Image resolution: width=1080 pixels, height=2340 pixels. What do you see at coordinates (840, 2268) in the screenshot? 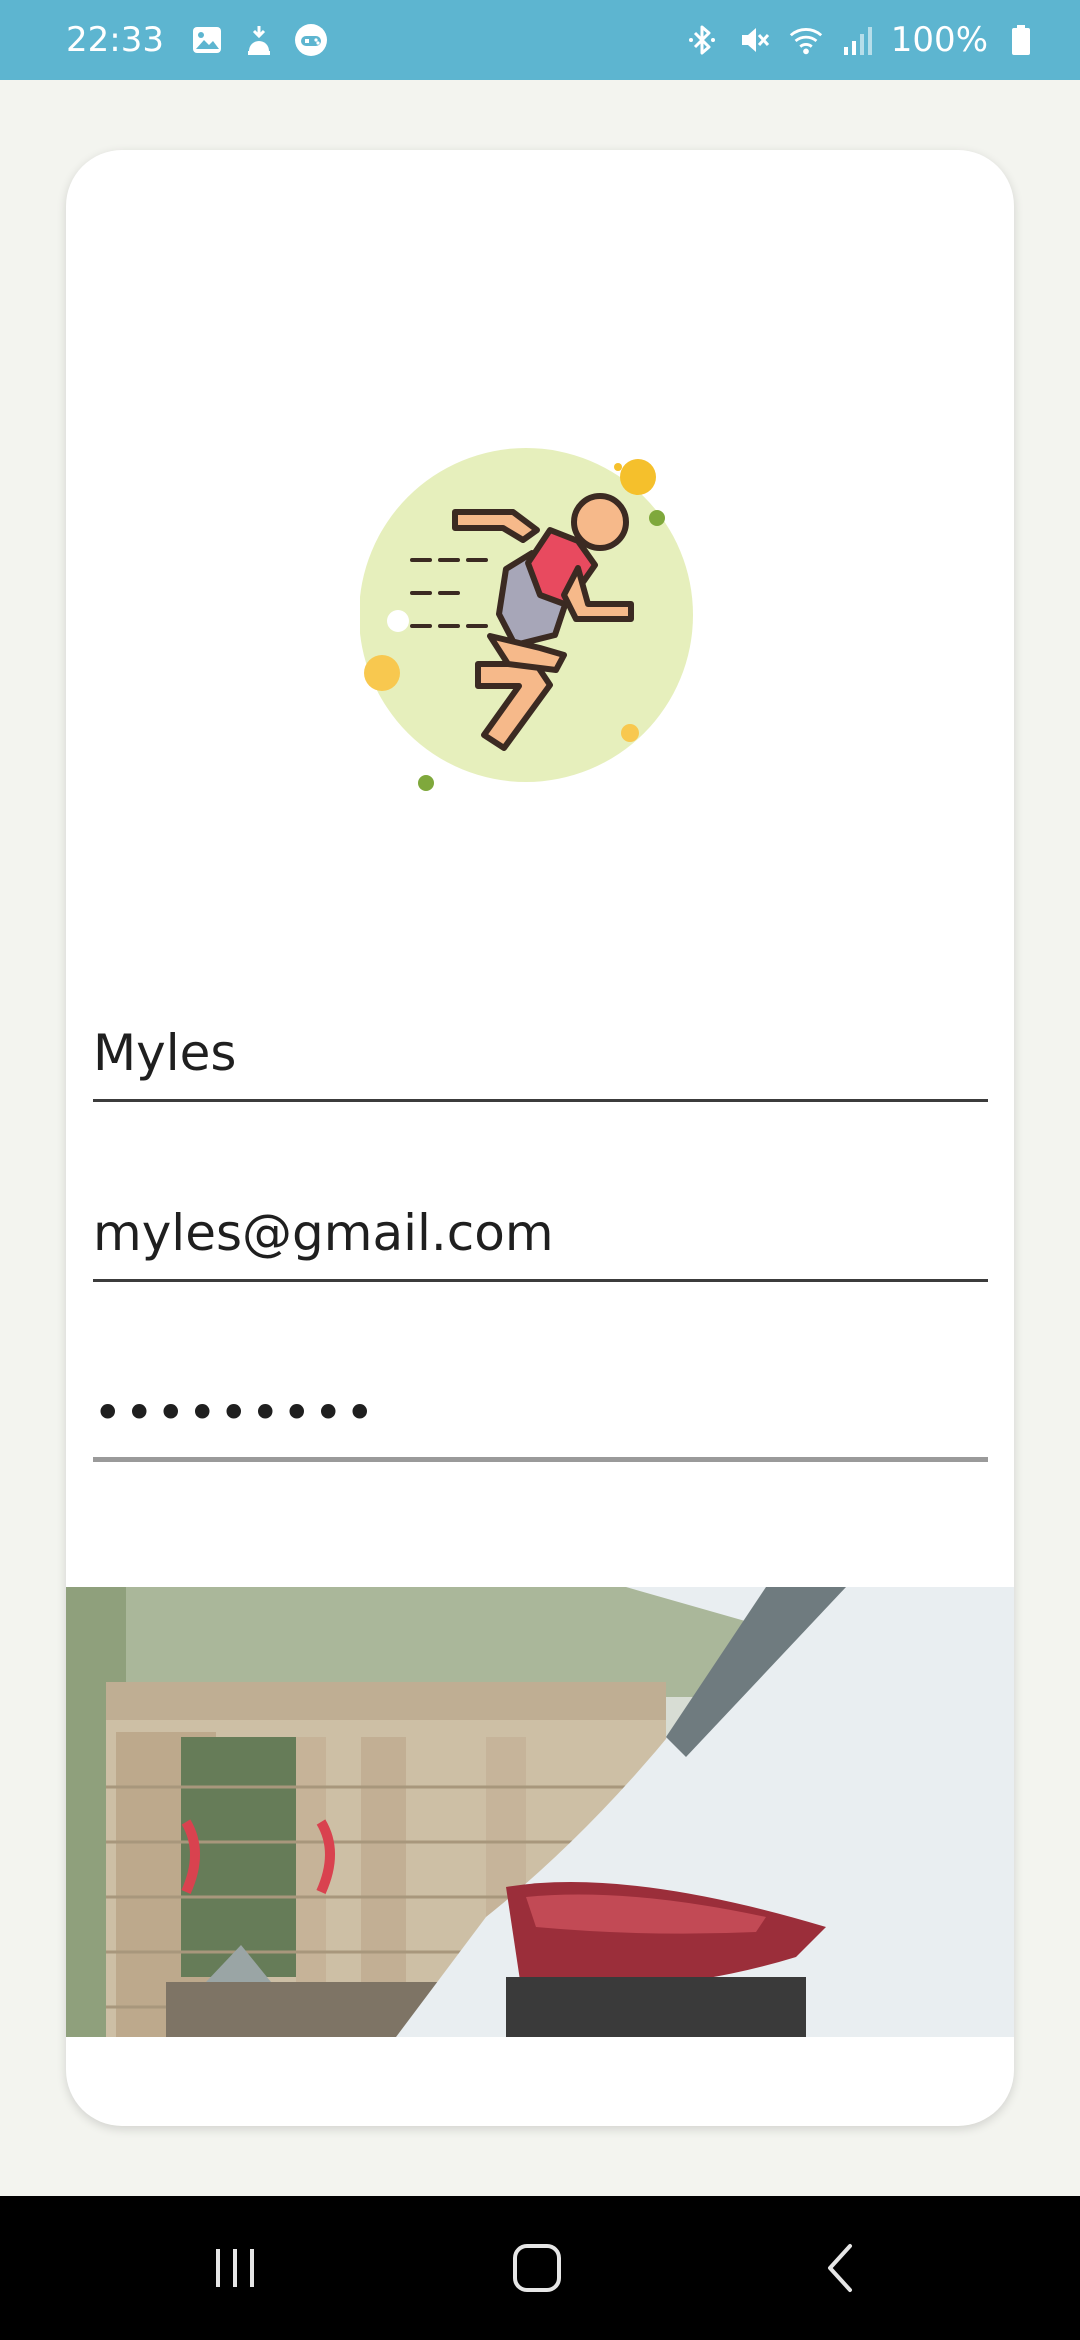
I see `back-icon` at bounding box center [840, 2268].